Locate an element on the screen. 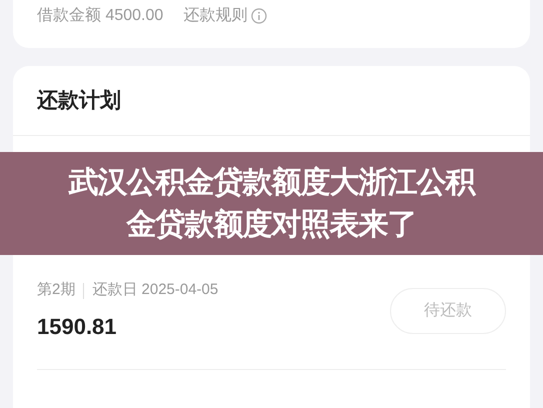 The height and width of the screenshot is (408, 543). period-label: 第2期 is located at coordinates (56, 290).